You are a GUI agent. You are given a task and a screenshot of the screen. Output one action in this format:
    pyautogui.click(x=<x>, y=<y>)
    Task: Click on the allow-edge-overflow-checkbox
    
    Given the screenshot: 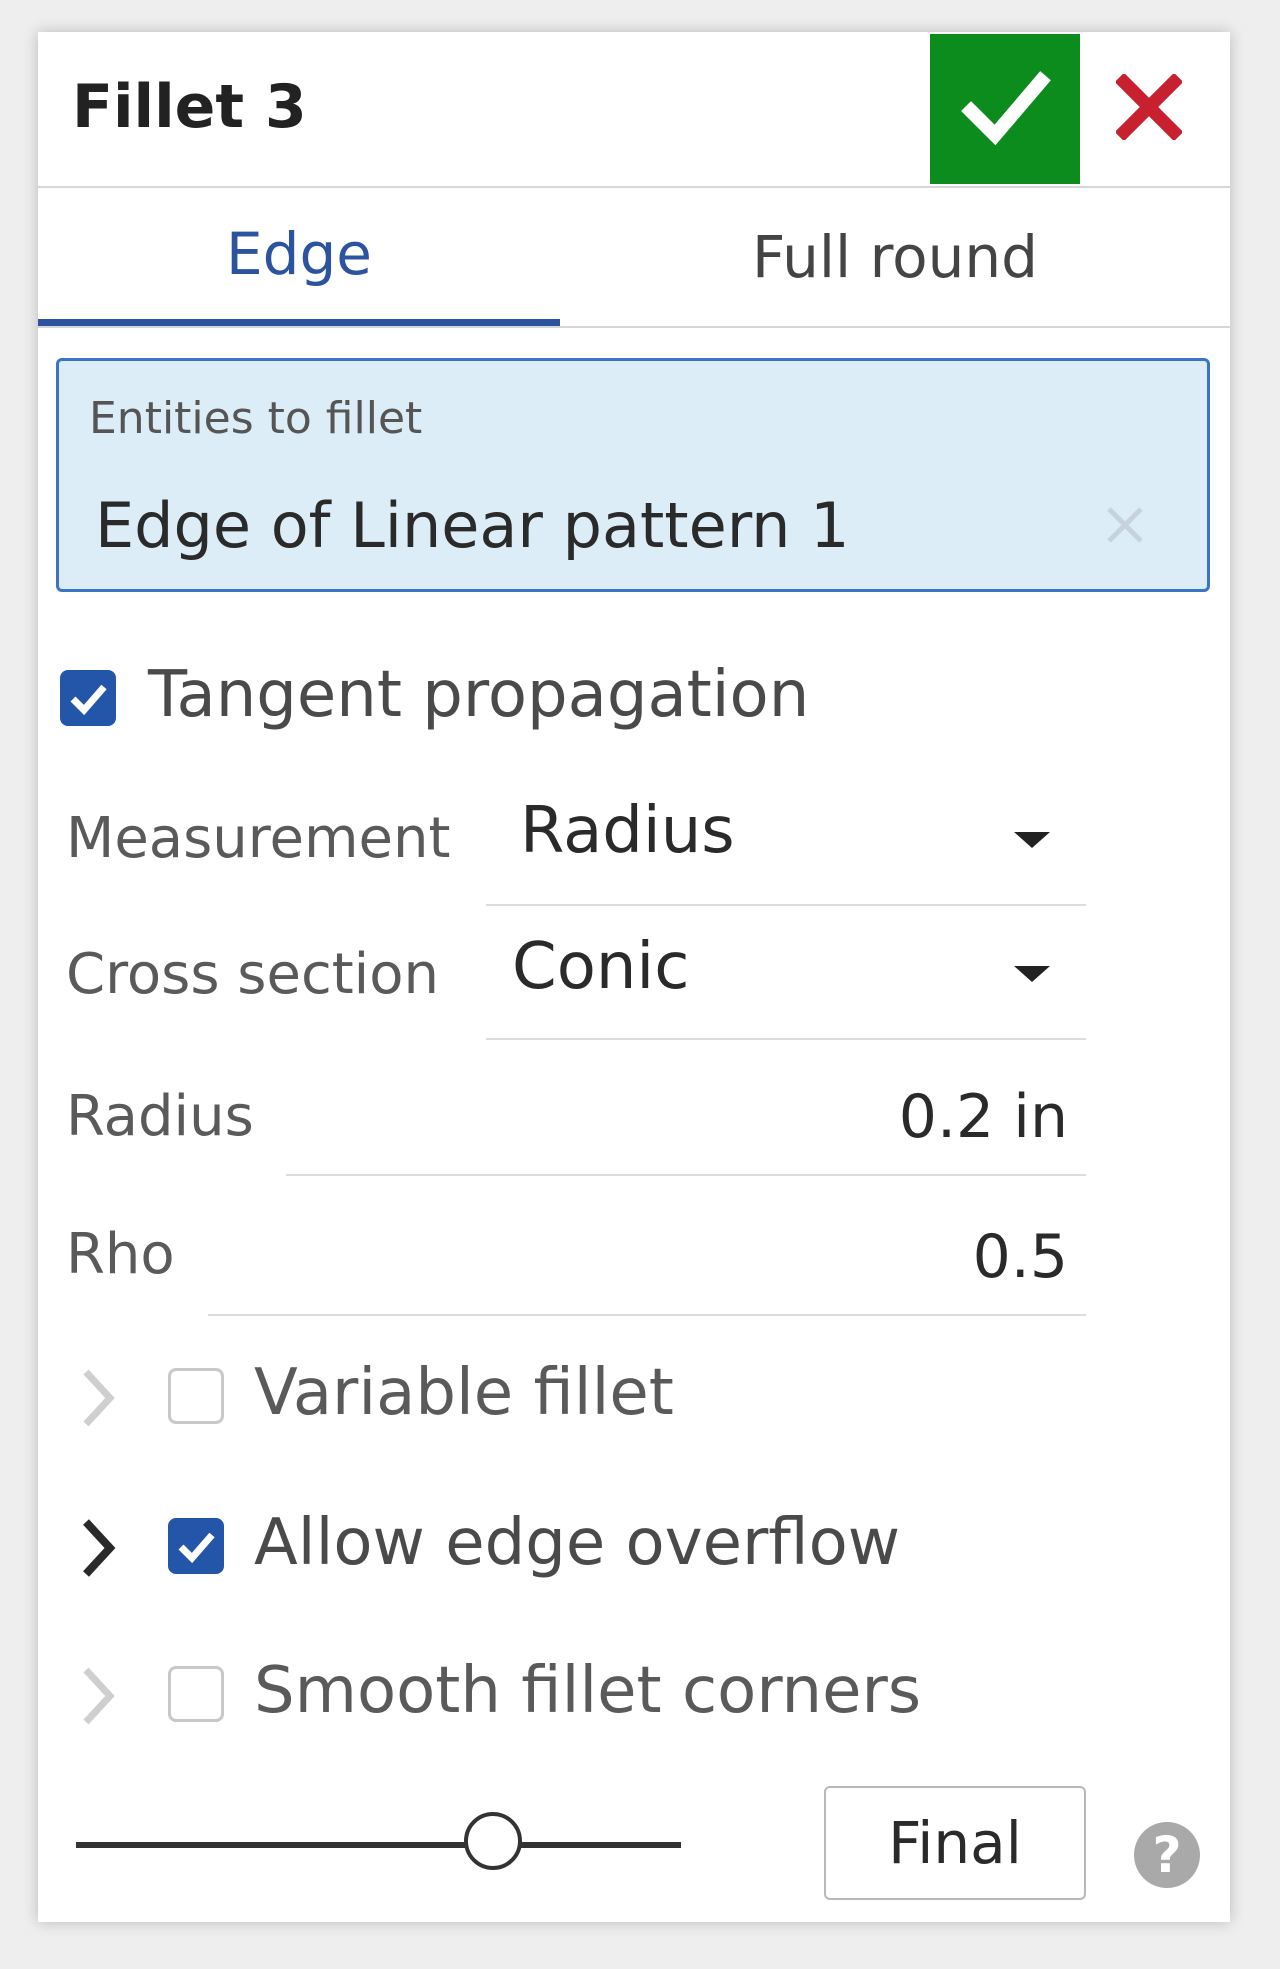 What is the action you would take?
    pyautogui.click(x=196, y=1546)
    